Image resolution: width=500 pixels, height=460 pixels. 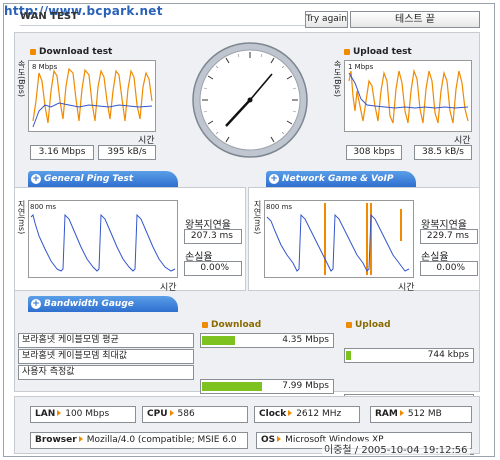 I want to click on ping-x-label: 시간, so click(x=168, y=288).